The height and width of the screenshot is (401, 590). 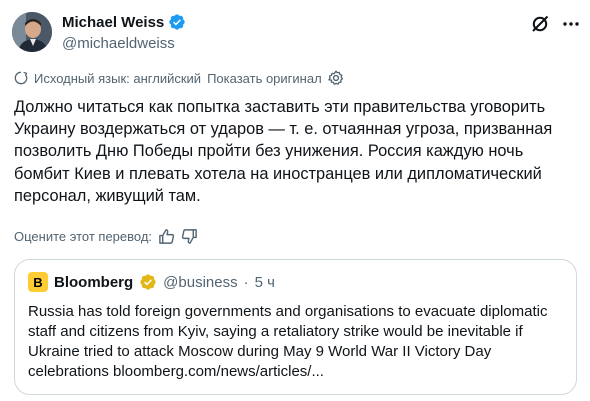 What do you see at coordinates (83, 236) in the screenshot?
I see `rate-translation-label: Оцените этот перевод:` at bounding box center [83, 236].